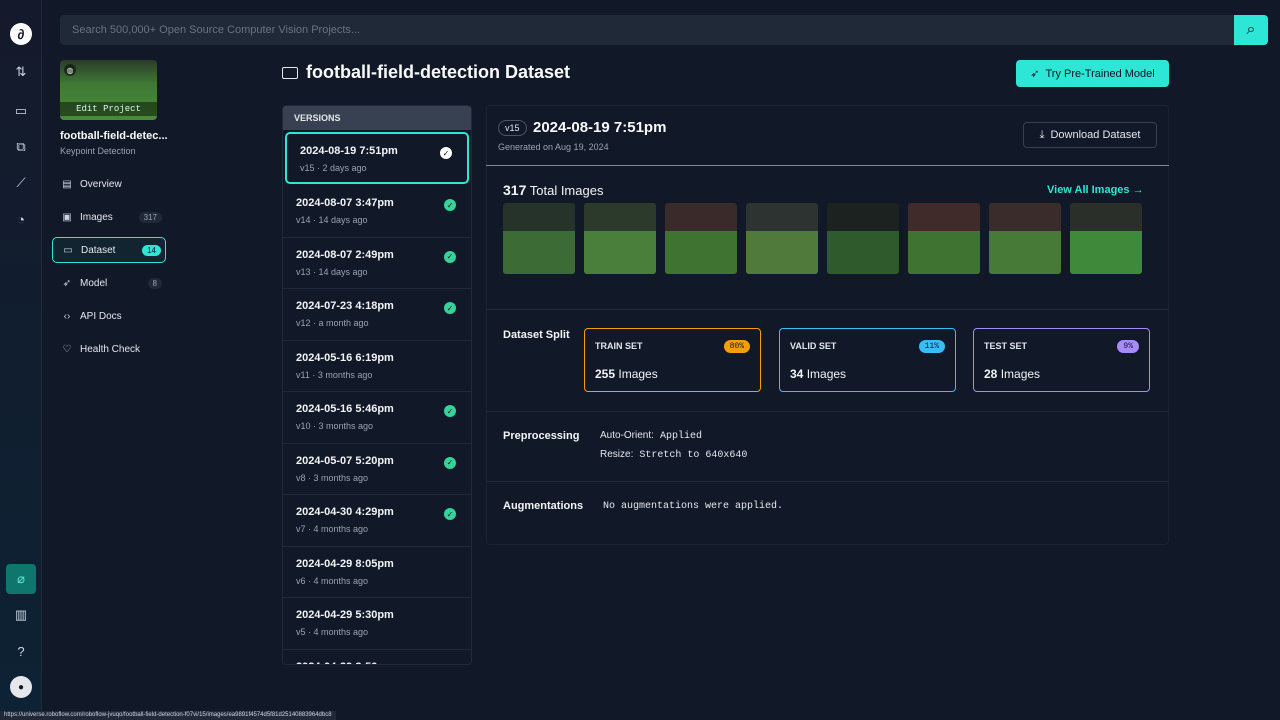 The image size is (1280, 720). I want to click on version-meta: v13 · 14 days ago, so click(332, 271).